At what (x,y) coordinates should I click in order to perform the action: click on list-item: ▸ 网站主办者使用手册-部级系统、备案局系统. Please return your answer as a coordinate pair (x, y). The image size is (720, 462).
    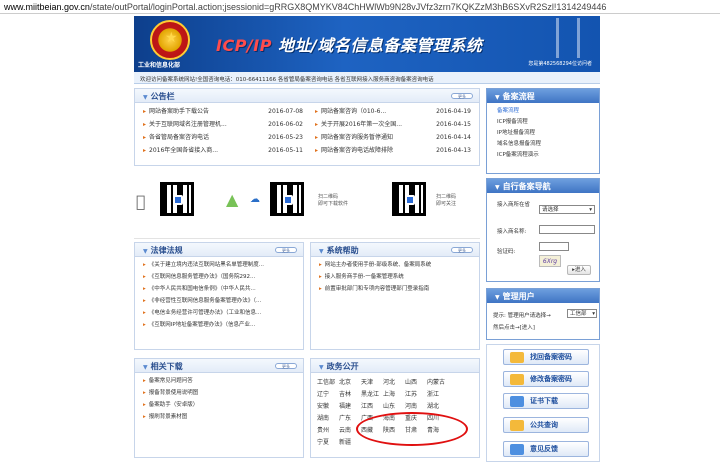
    Looking at the image, I should click on (395, 265).